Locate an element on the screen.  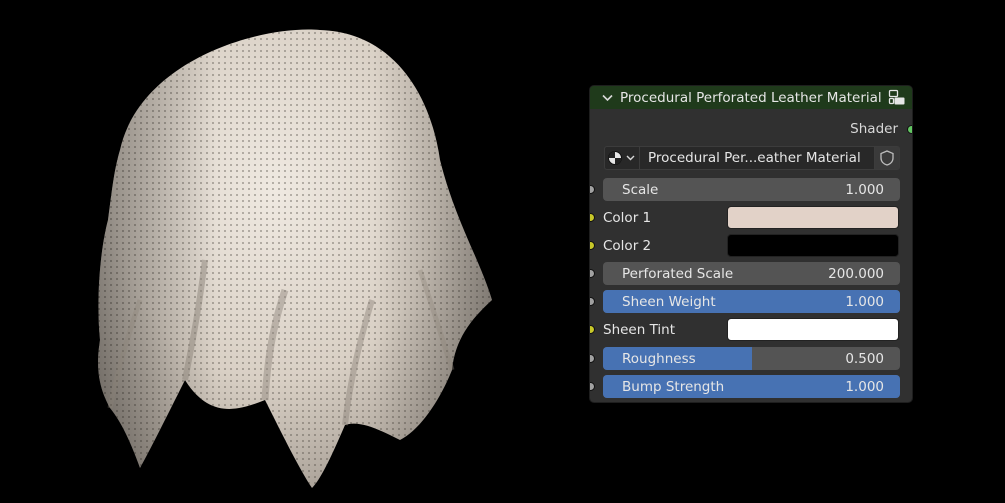
color-1-row: Color 1 is located at coordinates (751, 217).